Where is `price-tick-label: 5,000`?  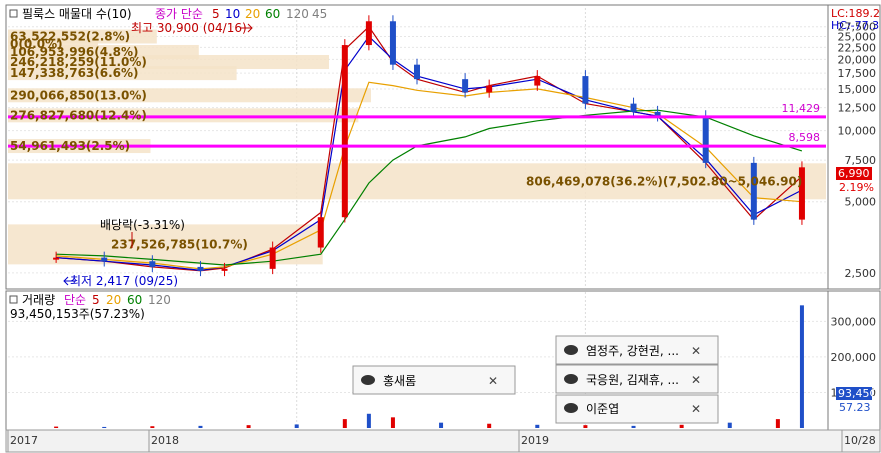 price-tick-label: 5,000 is located at coordinates (861, 202).